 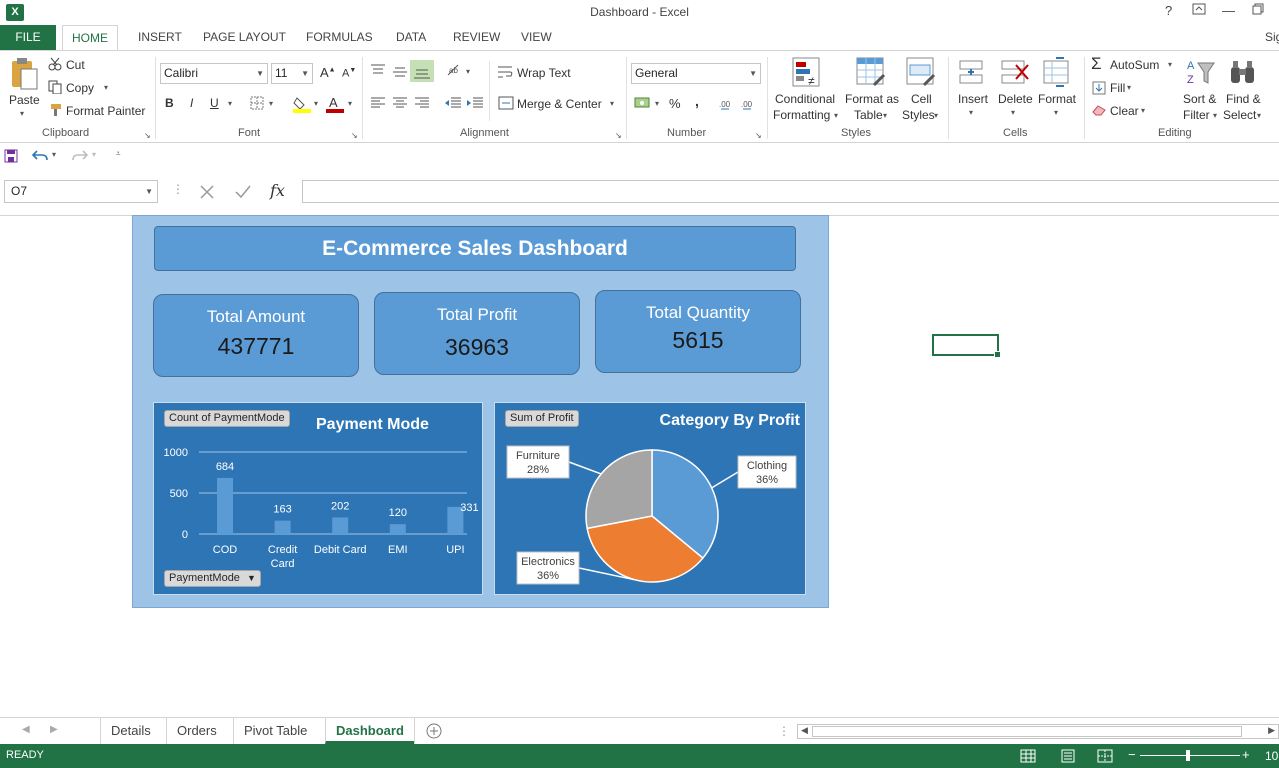 I want to click on merge-center-button: Merge & Center, so click(x=559, y=104).